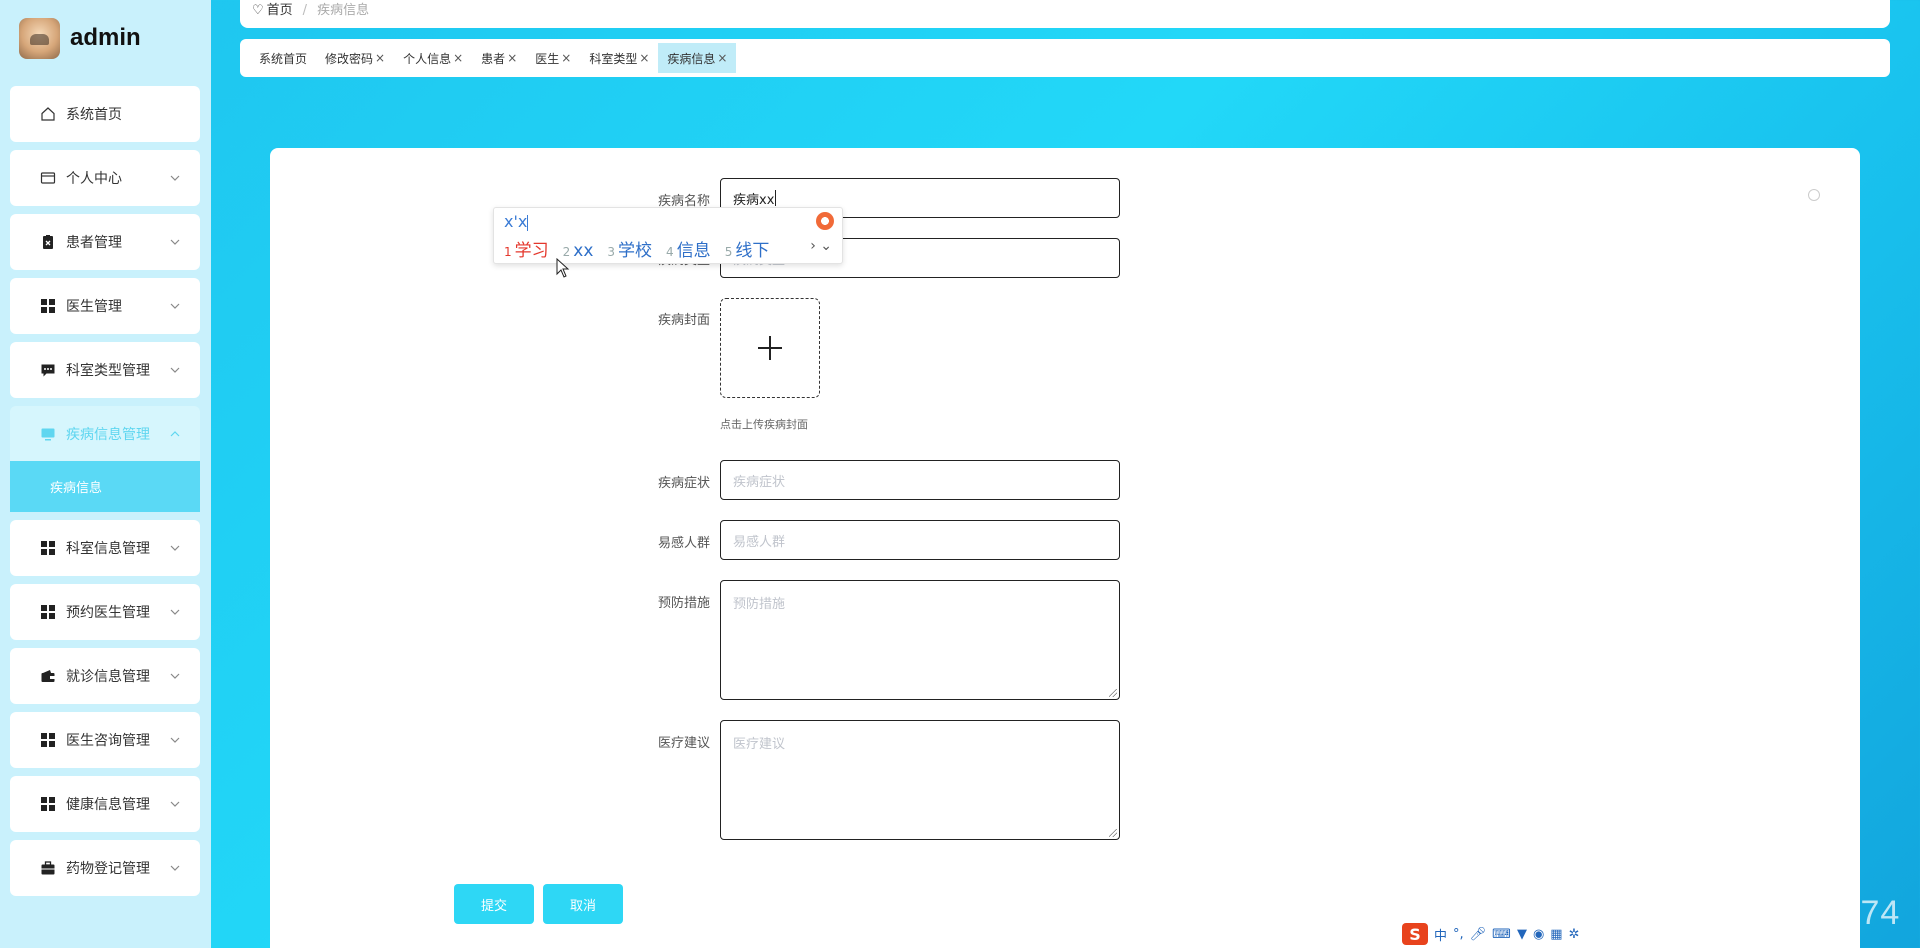 The height and width of the screenshot is (948, 1920). Describe the element at coordinates (108, 613) in the screenshot. I see `sidebar-item-label: 预约医生管理` at that location.